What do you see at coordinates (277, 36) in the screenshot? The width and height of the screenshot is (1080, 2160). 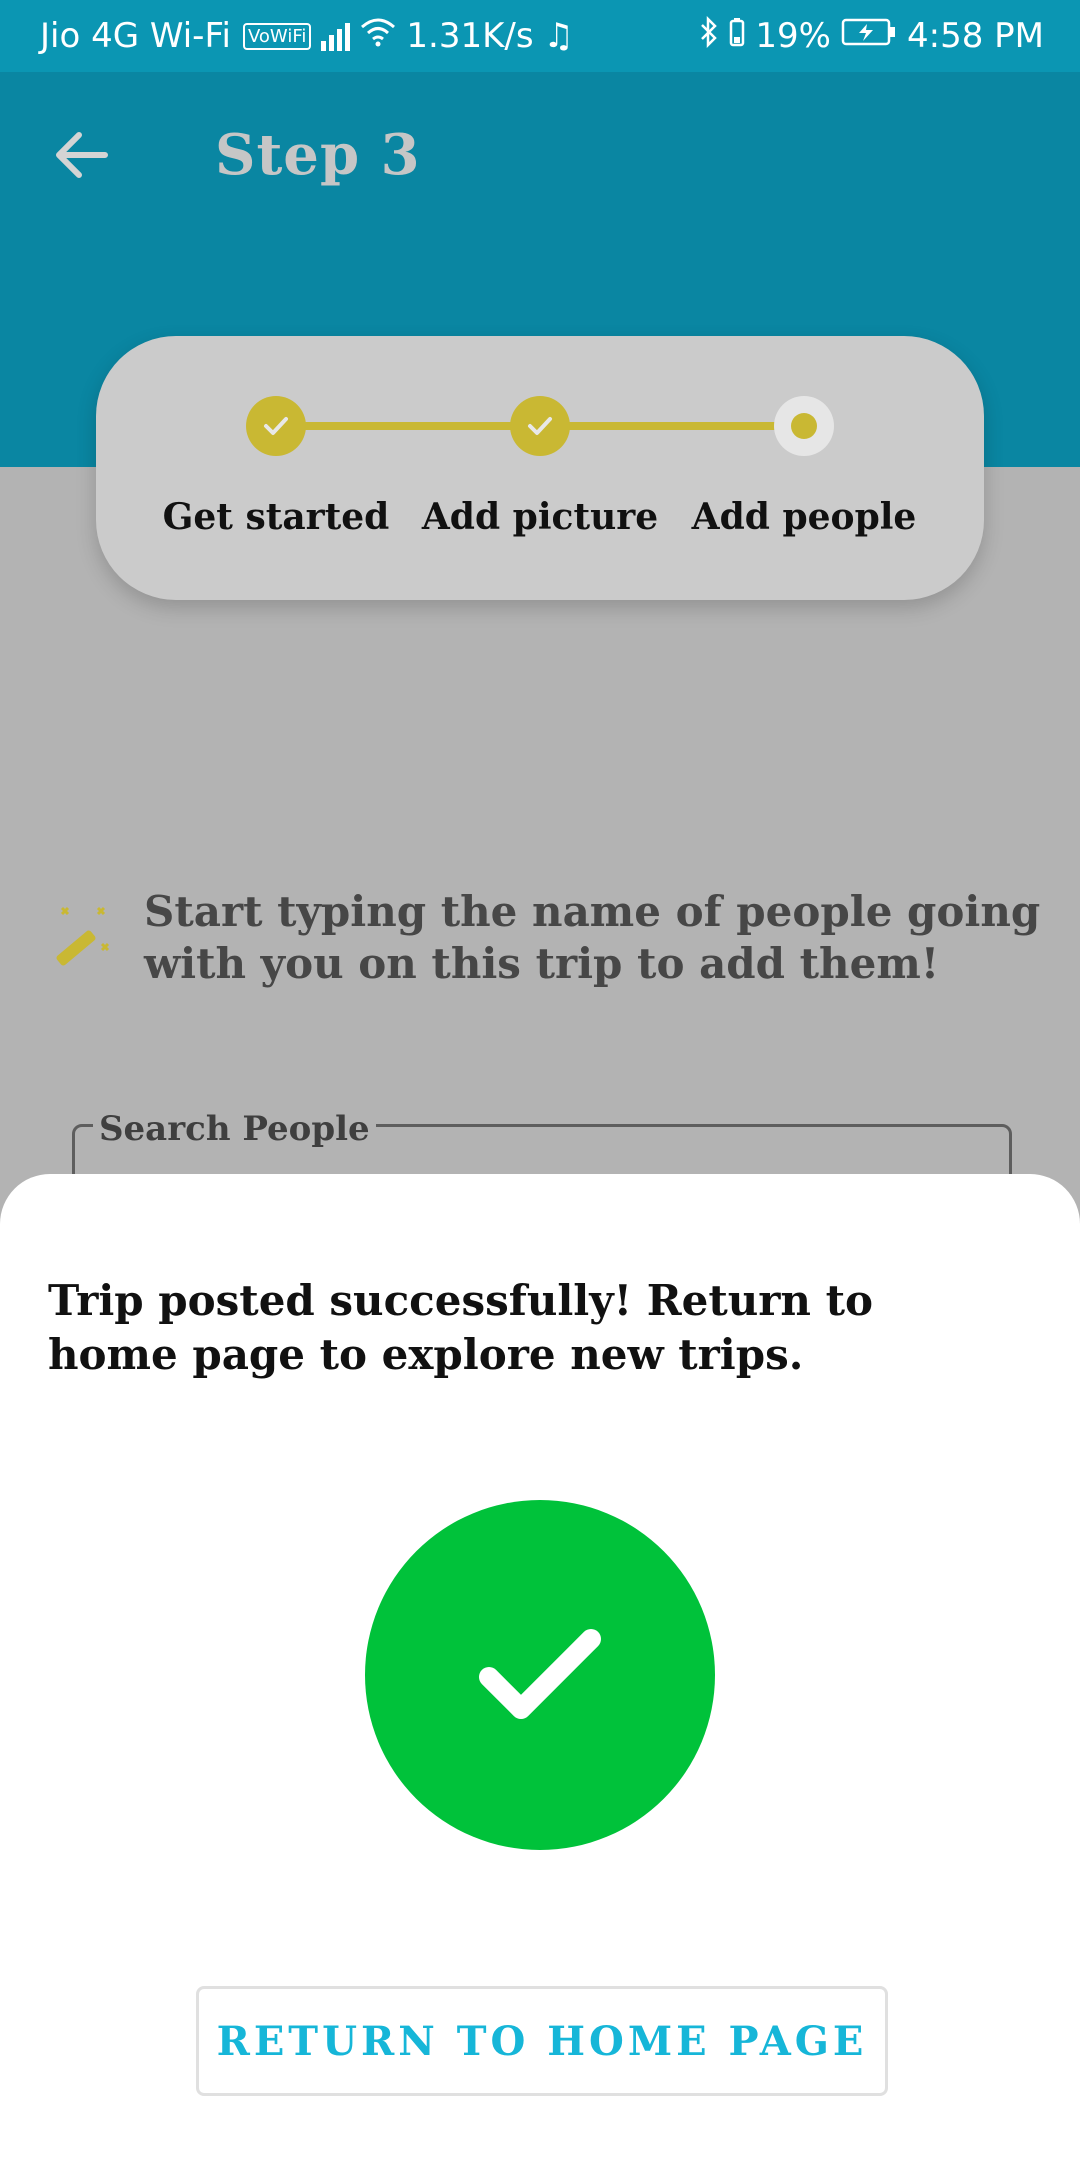 I see `vowifi-badge: VoWiFi` at bounding box center [277, 36].